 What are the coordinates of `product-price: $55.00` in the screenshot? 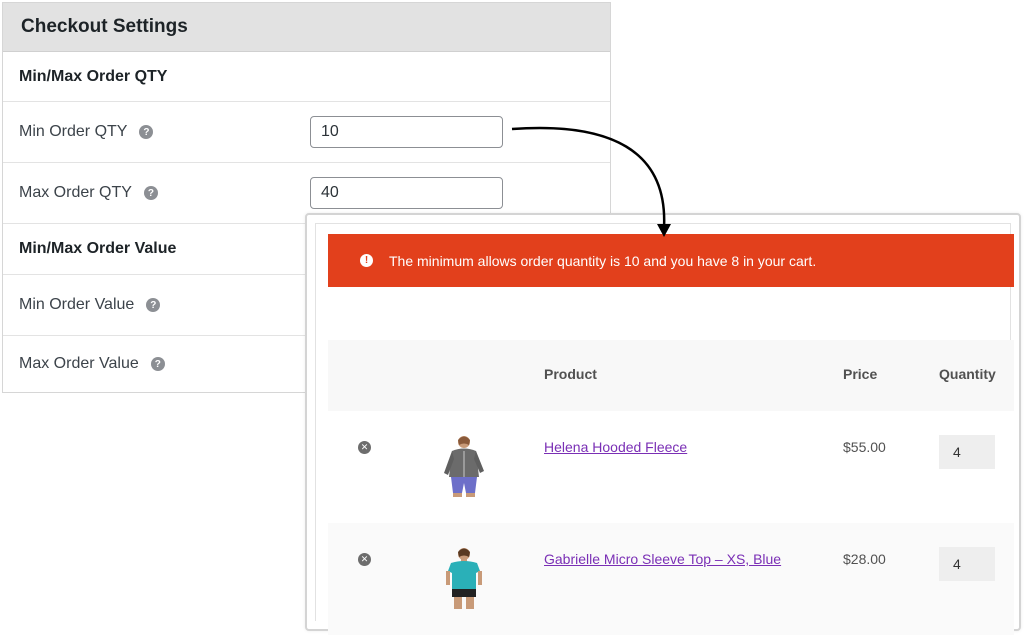 It's located at (864, 447).